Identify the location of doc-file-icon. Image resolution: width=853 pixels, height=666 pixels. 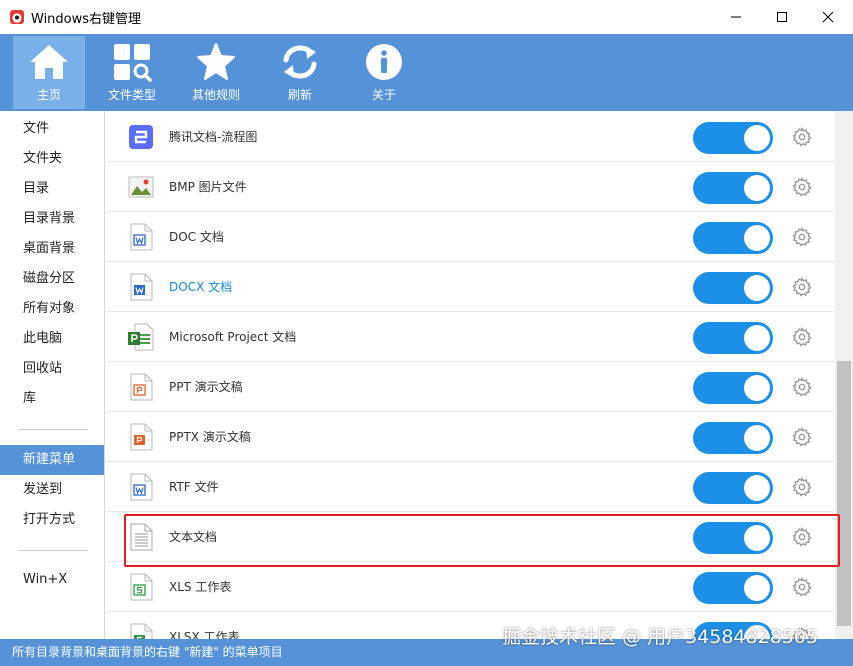
(141, 237).